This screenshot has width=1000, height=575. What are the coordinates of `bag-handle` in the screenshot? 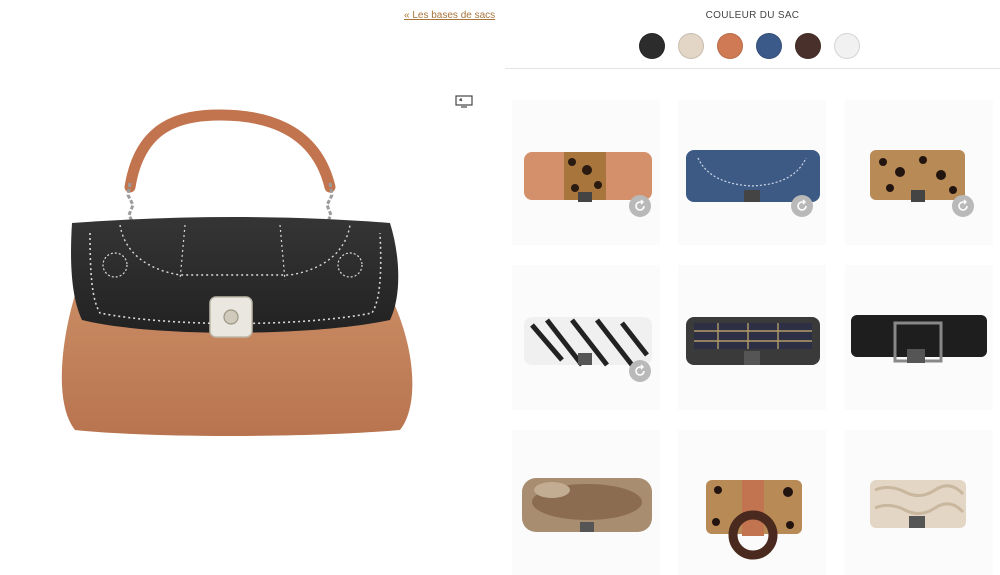 It's located at (230, 151).